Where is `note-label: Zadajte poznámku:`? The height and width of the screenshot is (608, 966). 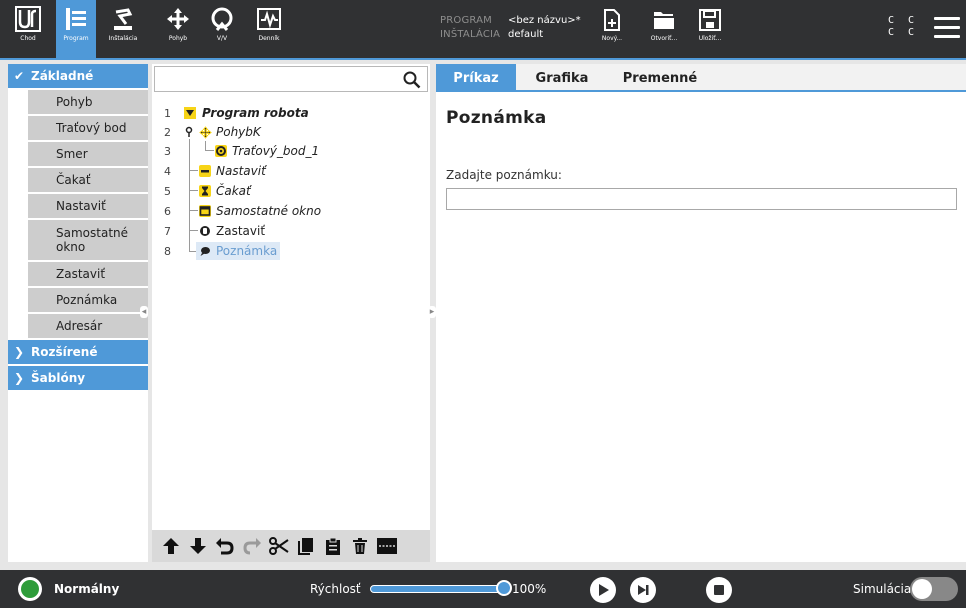 note-label: Zadajte poznámku: is located at coordinates (504, 175).